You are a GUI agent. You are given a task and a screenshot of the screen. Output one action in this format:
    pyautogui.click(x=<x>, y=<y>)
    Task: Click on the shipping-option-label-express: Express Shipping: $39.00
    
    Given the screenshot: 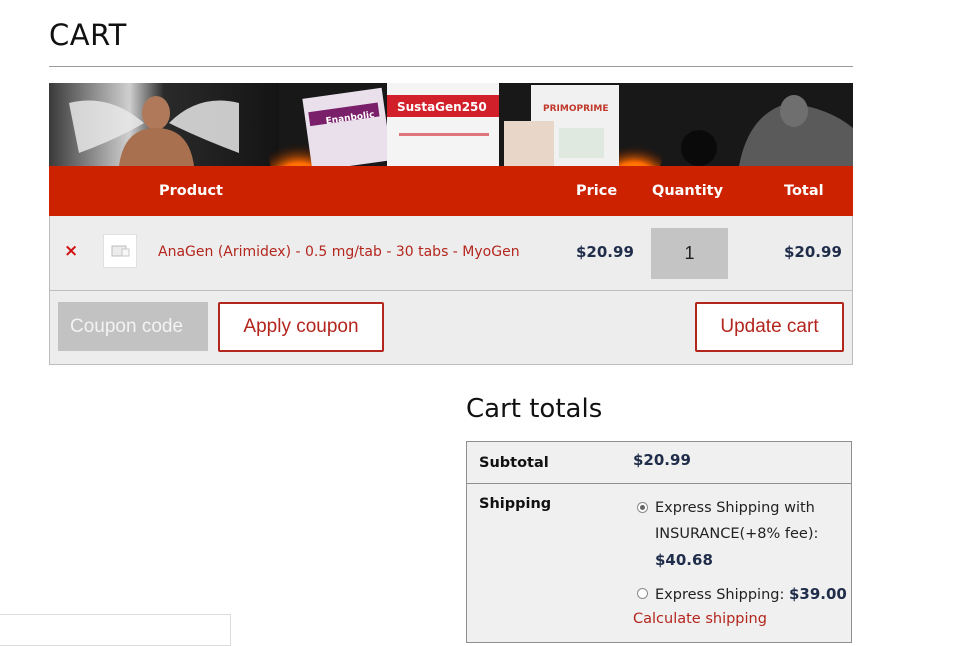 What is the action you would take?
    pyautogui.click(x=751, y=594)
    